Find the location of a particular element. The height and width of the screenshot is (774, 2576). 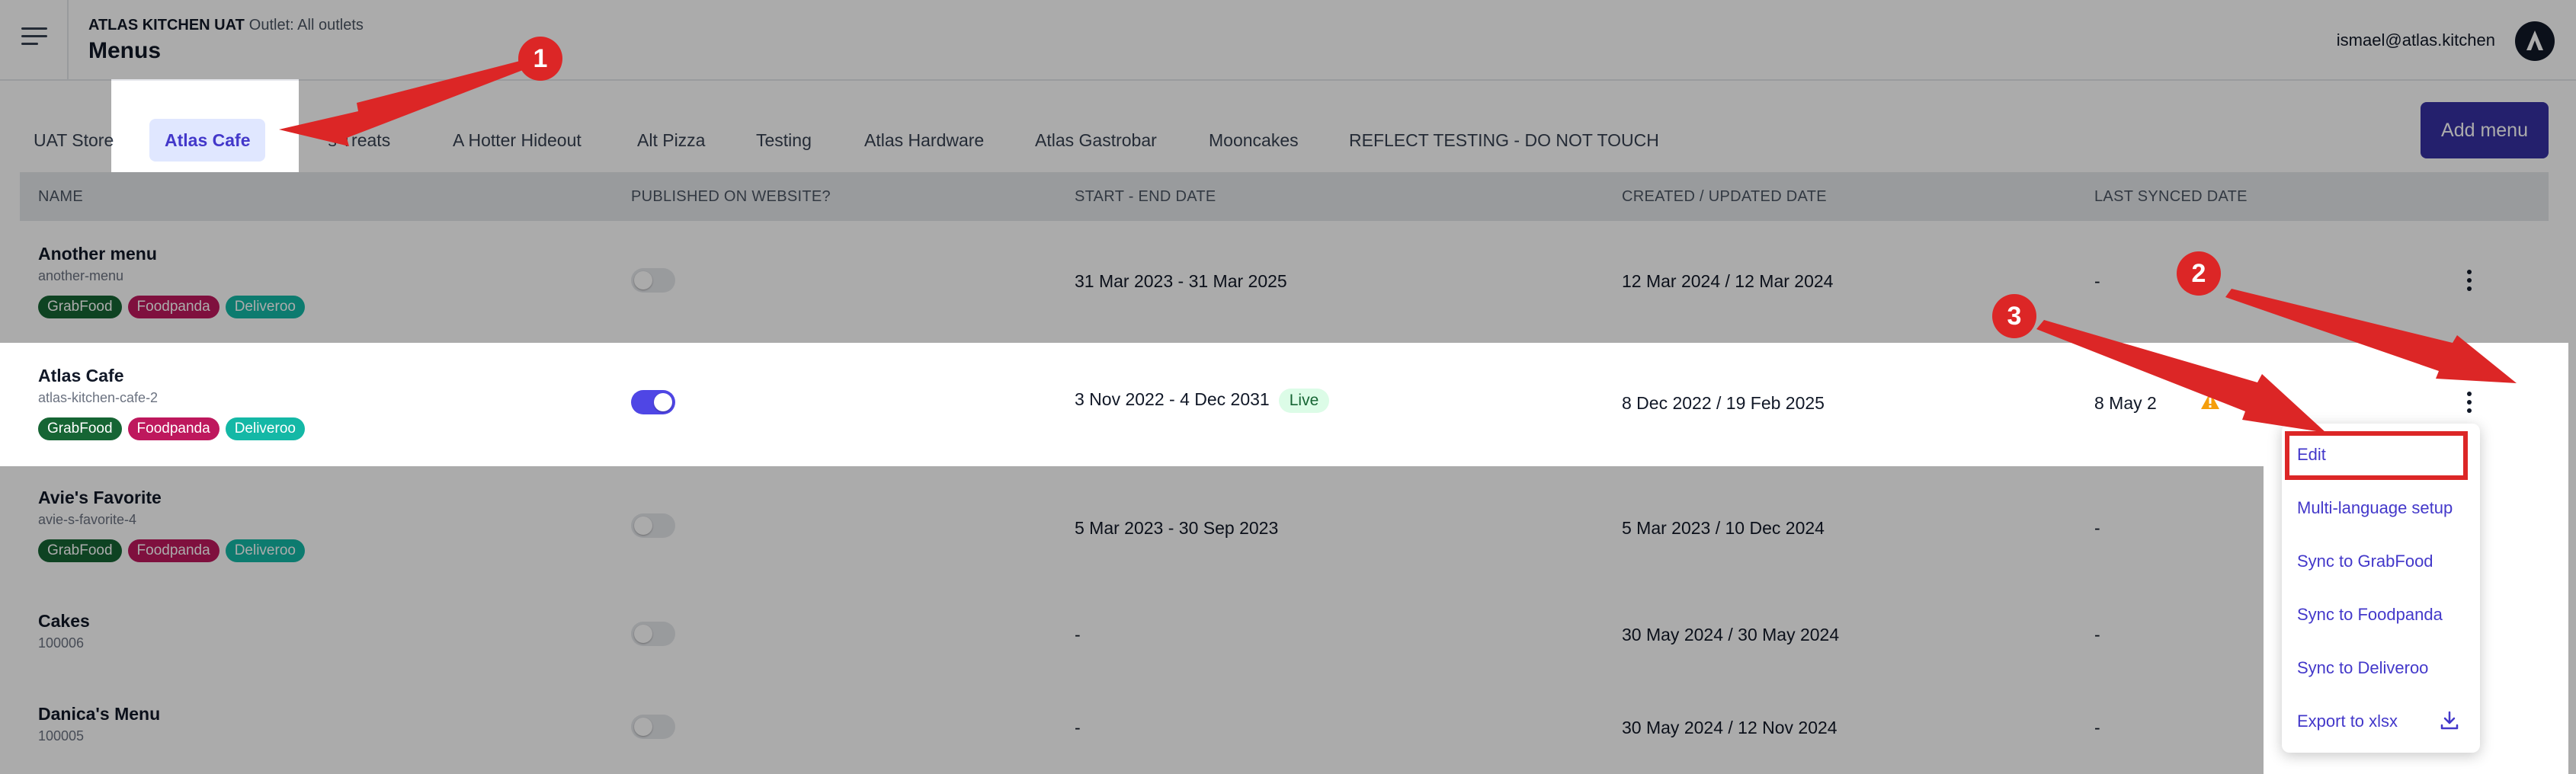

menu-name: Atlas Cafe is located at coordinates (80, 376).